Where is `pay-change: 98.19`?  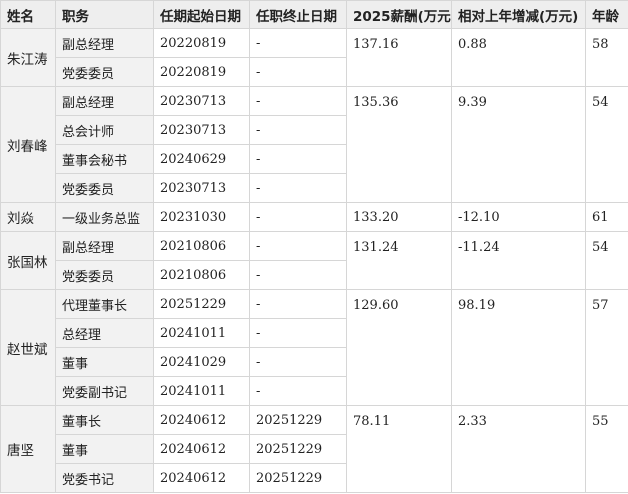
pay-change: 98.19 is located at coordinates (518, 347).